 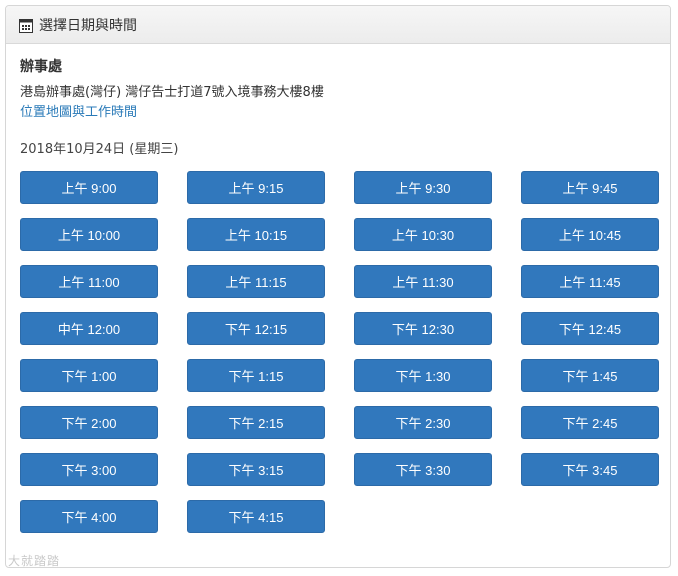 I want to click on time-slot-button: 上午 11:45, so click(x=590, y=281).